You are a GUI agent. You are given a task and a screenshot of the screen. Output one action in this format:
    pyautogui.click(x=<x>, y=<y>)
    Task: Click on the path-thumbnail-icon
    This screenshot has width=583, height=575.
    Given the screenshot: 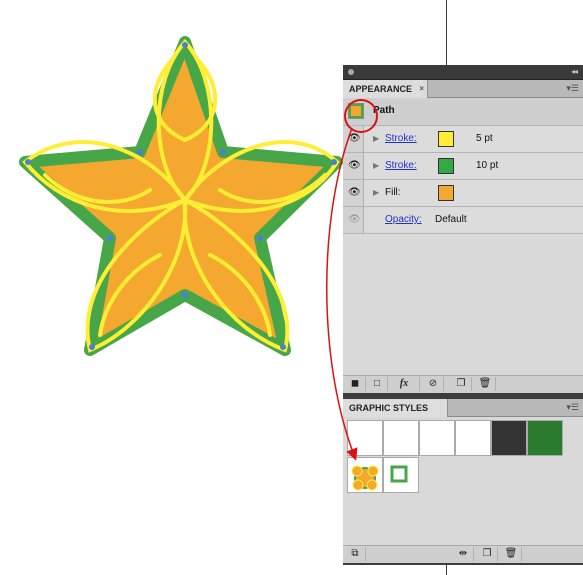 What is the action you would take?
    pyautogui.click(x=356, y=111)
    